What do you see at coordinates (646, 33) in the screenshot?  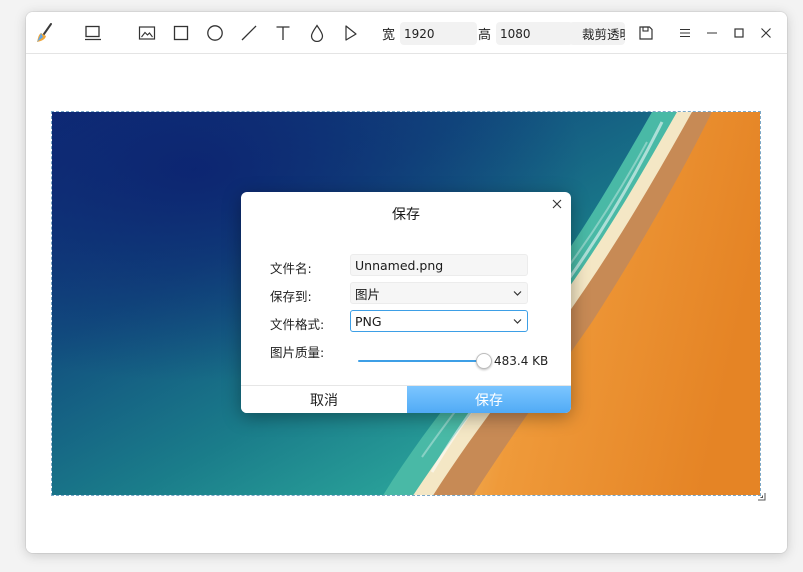 I see `save-icon` at bounding box center [646, 33].